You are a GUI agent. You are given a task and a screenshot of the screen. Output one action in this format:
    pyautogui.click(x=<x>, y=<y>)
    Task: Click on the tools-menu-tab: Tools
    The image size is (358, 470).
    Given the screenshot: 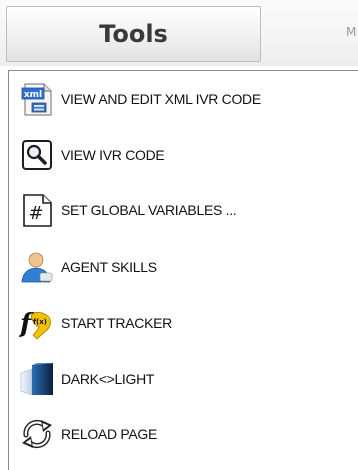 What is the action you would take?
    pyautogui.click(x=133, y=34)
    